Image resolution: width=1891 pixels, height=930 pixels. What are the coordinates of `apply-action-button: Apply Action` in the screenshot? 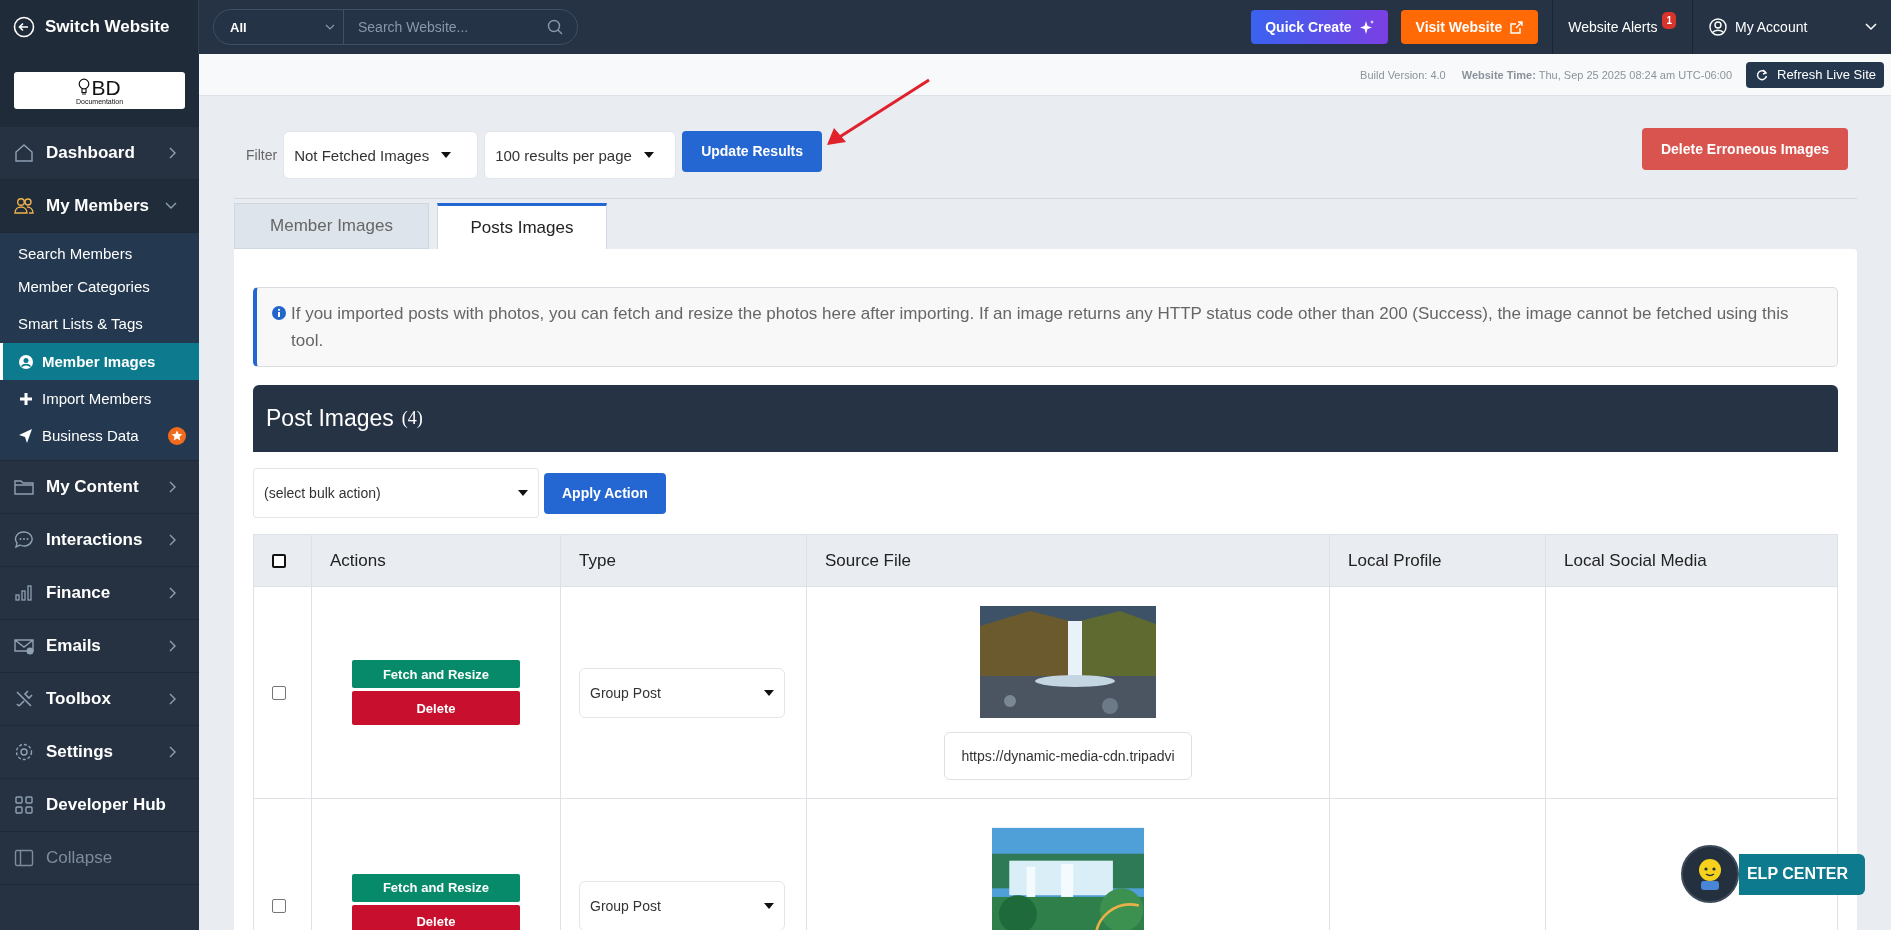 It's located at (605, 493).